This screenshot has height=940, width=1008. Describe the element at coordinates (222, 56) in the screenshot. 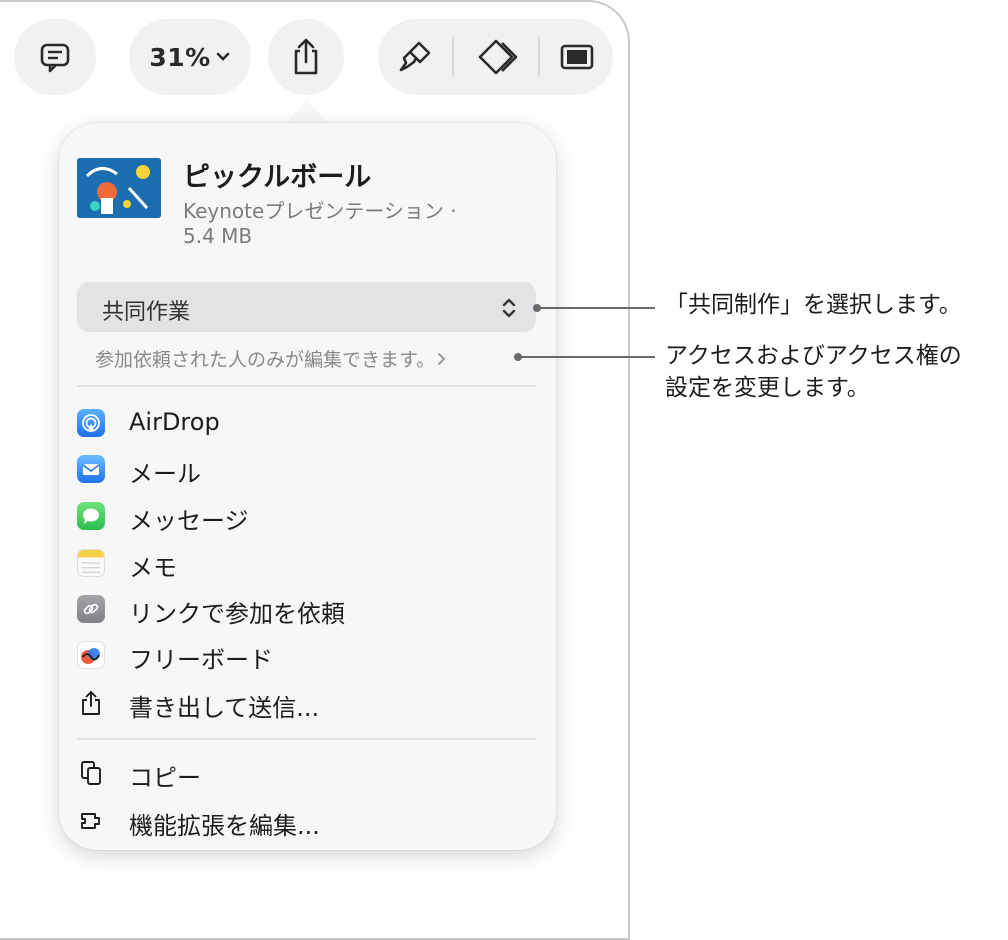

I see `chevron-down-icon` at that location.